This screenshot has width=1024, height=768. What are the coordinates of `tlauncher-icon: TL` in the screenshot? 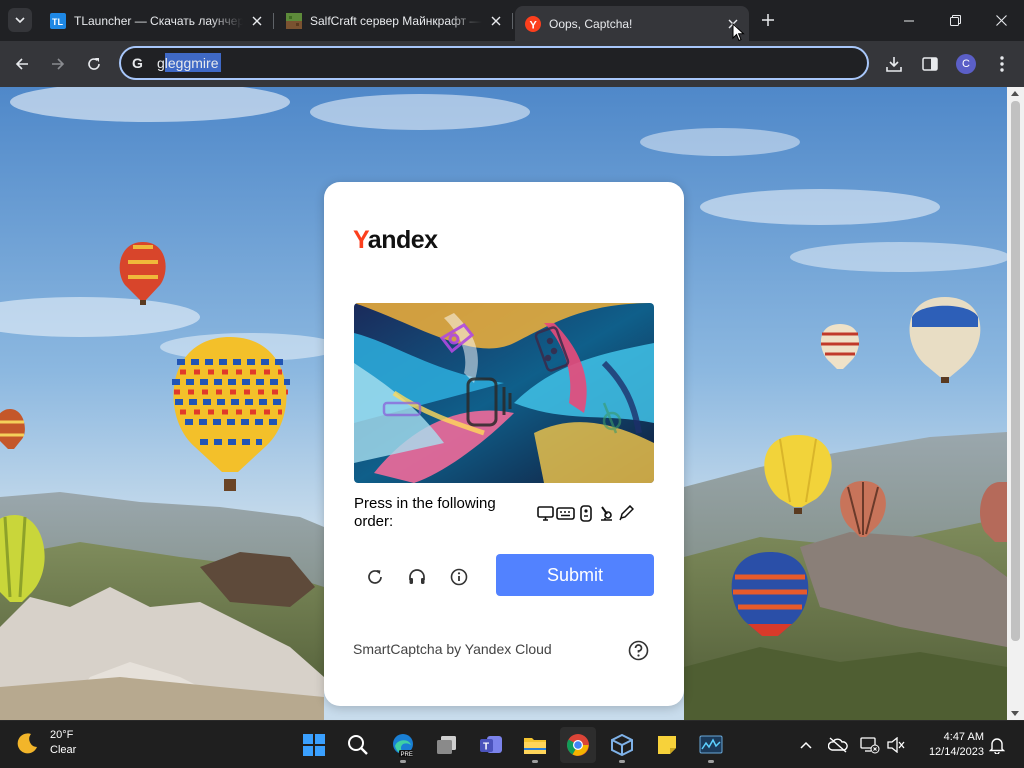 It's located at (58, 20).